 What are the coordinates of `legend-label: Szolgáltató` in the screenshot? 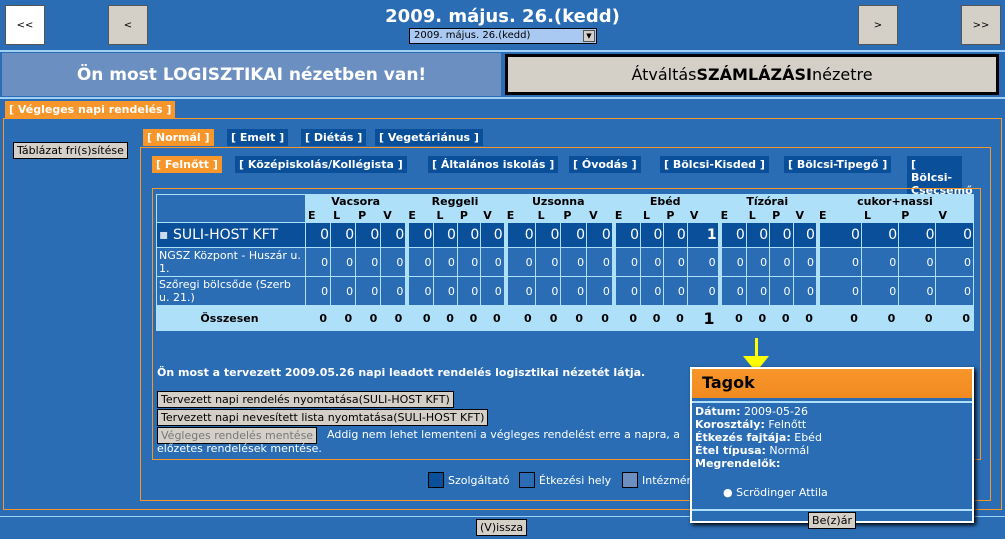 It's located at (479, 480).